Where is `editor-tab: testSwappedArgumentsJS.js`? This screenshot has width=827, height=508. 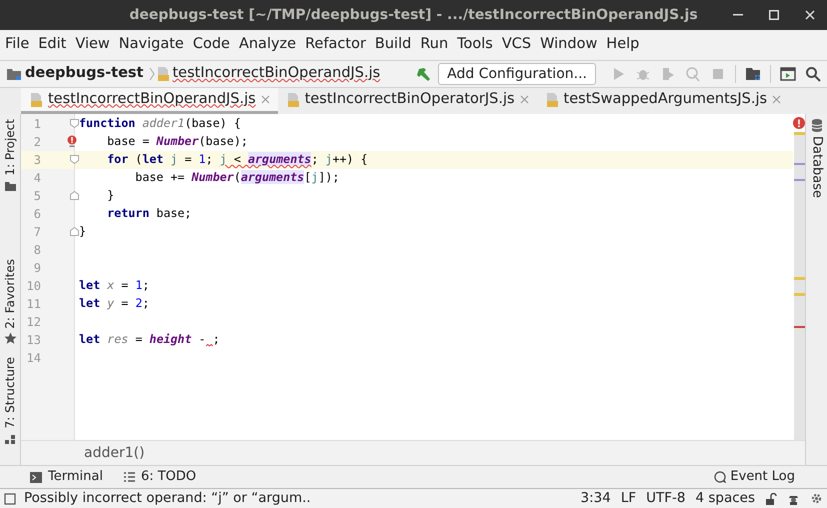 editor-tab: testSwappedArgumentsJS.js is located at coordinates (663, 101).